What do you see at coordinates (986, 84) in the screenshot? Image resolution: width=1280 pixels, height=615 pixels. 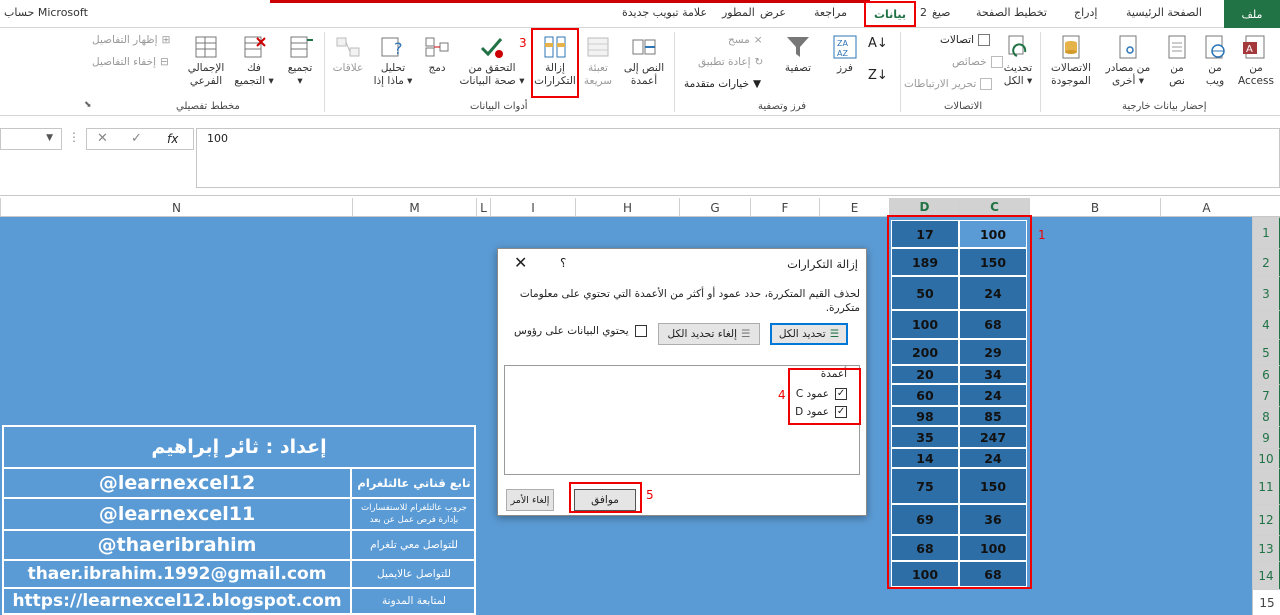 I see `edit-links-icon` at bounding box center [986, 84].